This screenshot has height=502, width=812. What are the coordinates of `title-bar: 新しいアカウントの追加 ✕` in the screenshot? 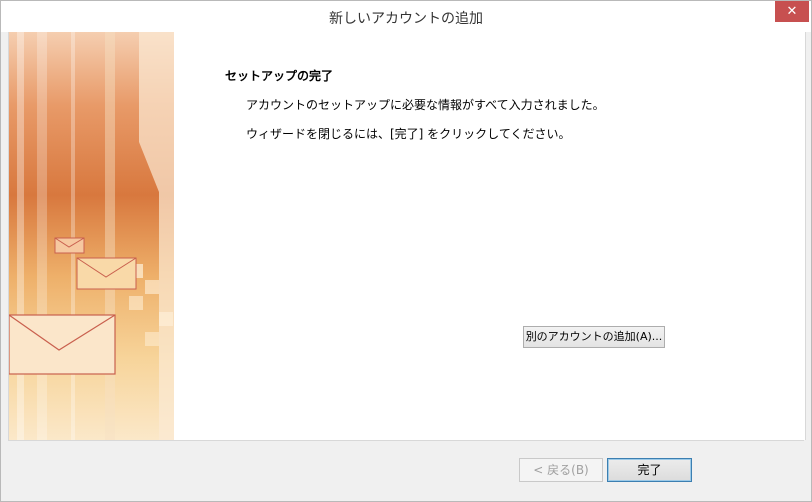 It's located at (406, 16).